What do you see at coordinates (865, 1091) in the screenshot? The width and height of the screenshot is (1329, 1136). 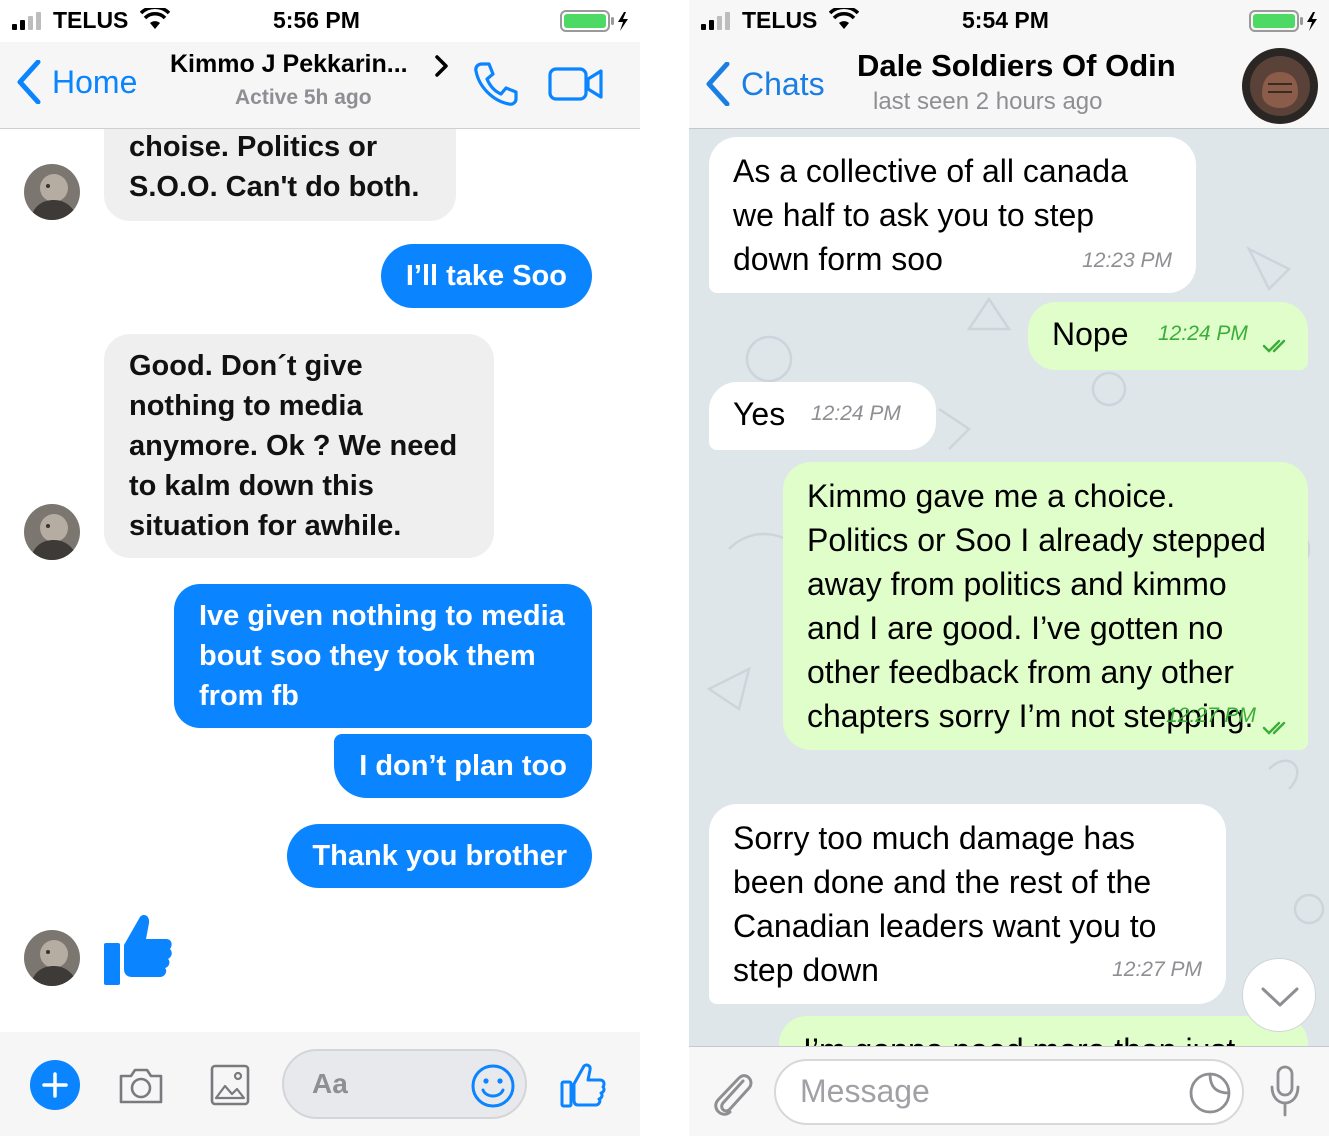 I see `message-input-placeholder: Message` at bounding box center [865, 1091].